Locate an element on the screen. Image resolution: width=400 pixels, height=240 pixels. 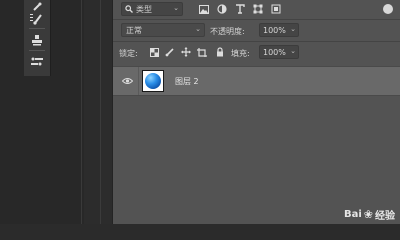
blend-row: 正常 ⌄ 不透明度: 100% ⌄ is located at coordinates (256, 30).